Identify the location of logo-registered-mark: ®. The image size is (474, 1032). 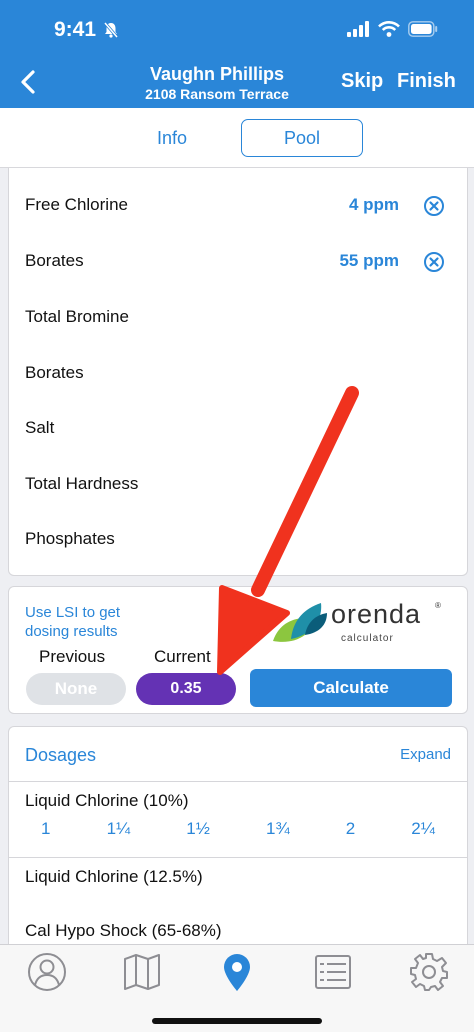
(438, 605).